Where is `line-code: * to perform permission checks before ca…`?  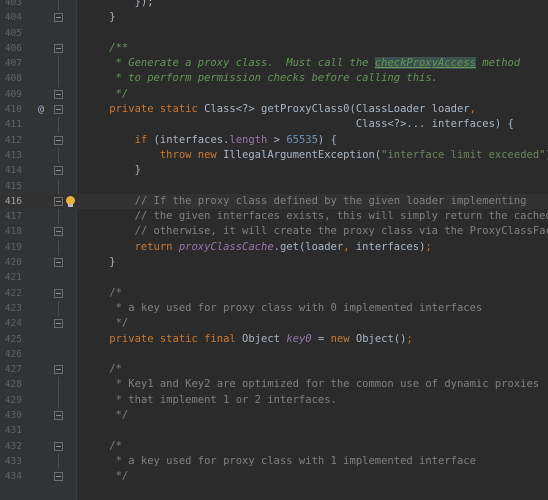
line-code: * to perform permission checks before ca… is located at coordinates (261, 78).